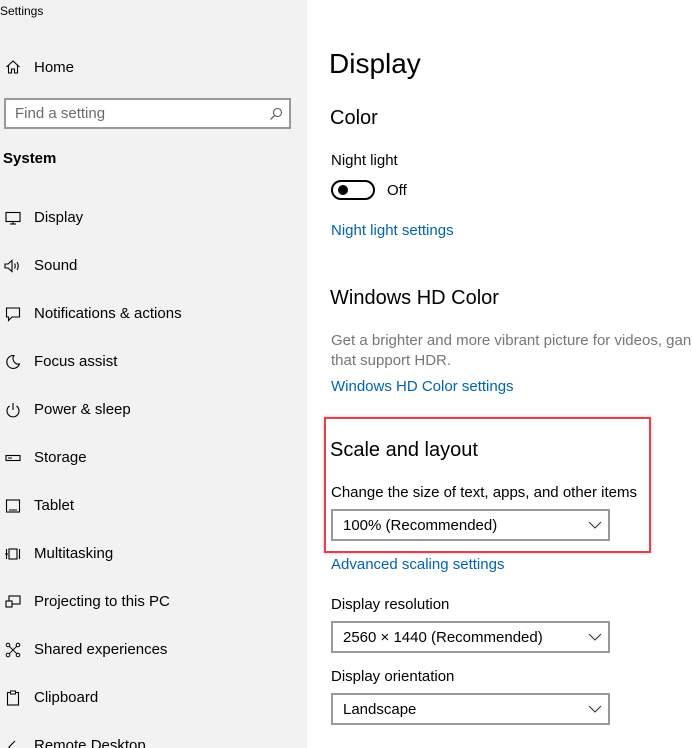  What do you see at coordinates (139, 113) in the screenshot?
I see `search-input` at bounding box center [139, 113].